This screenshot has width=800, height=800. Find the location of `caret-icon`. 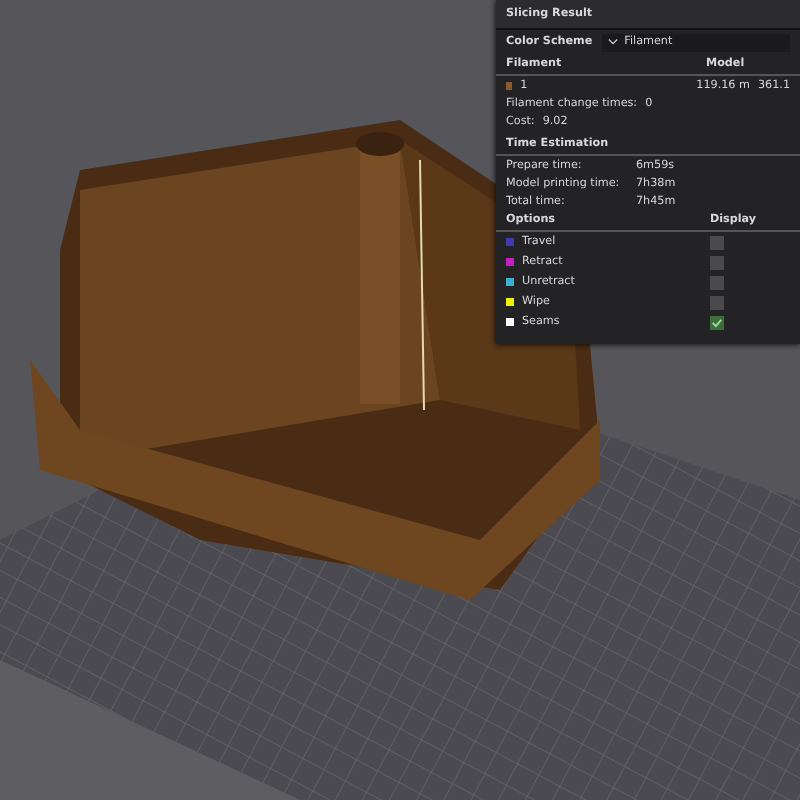

caret-icon is located at coordinates (613, 42).